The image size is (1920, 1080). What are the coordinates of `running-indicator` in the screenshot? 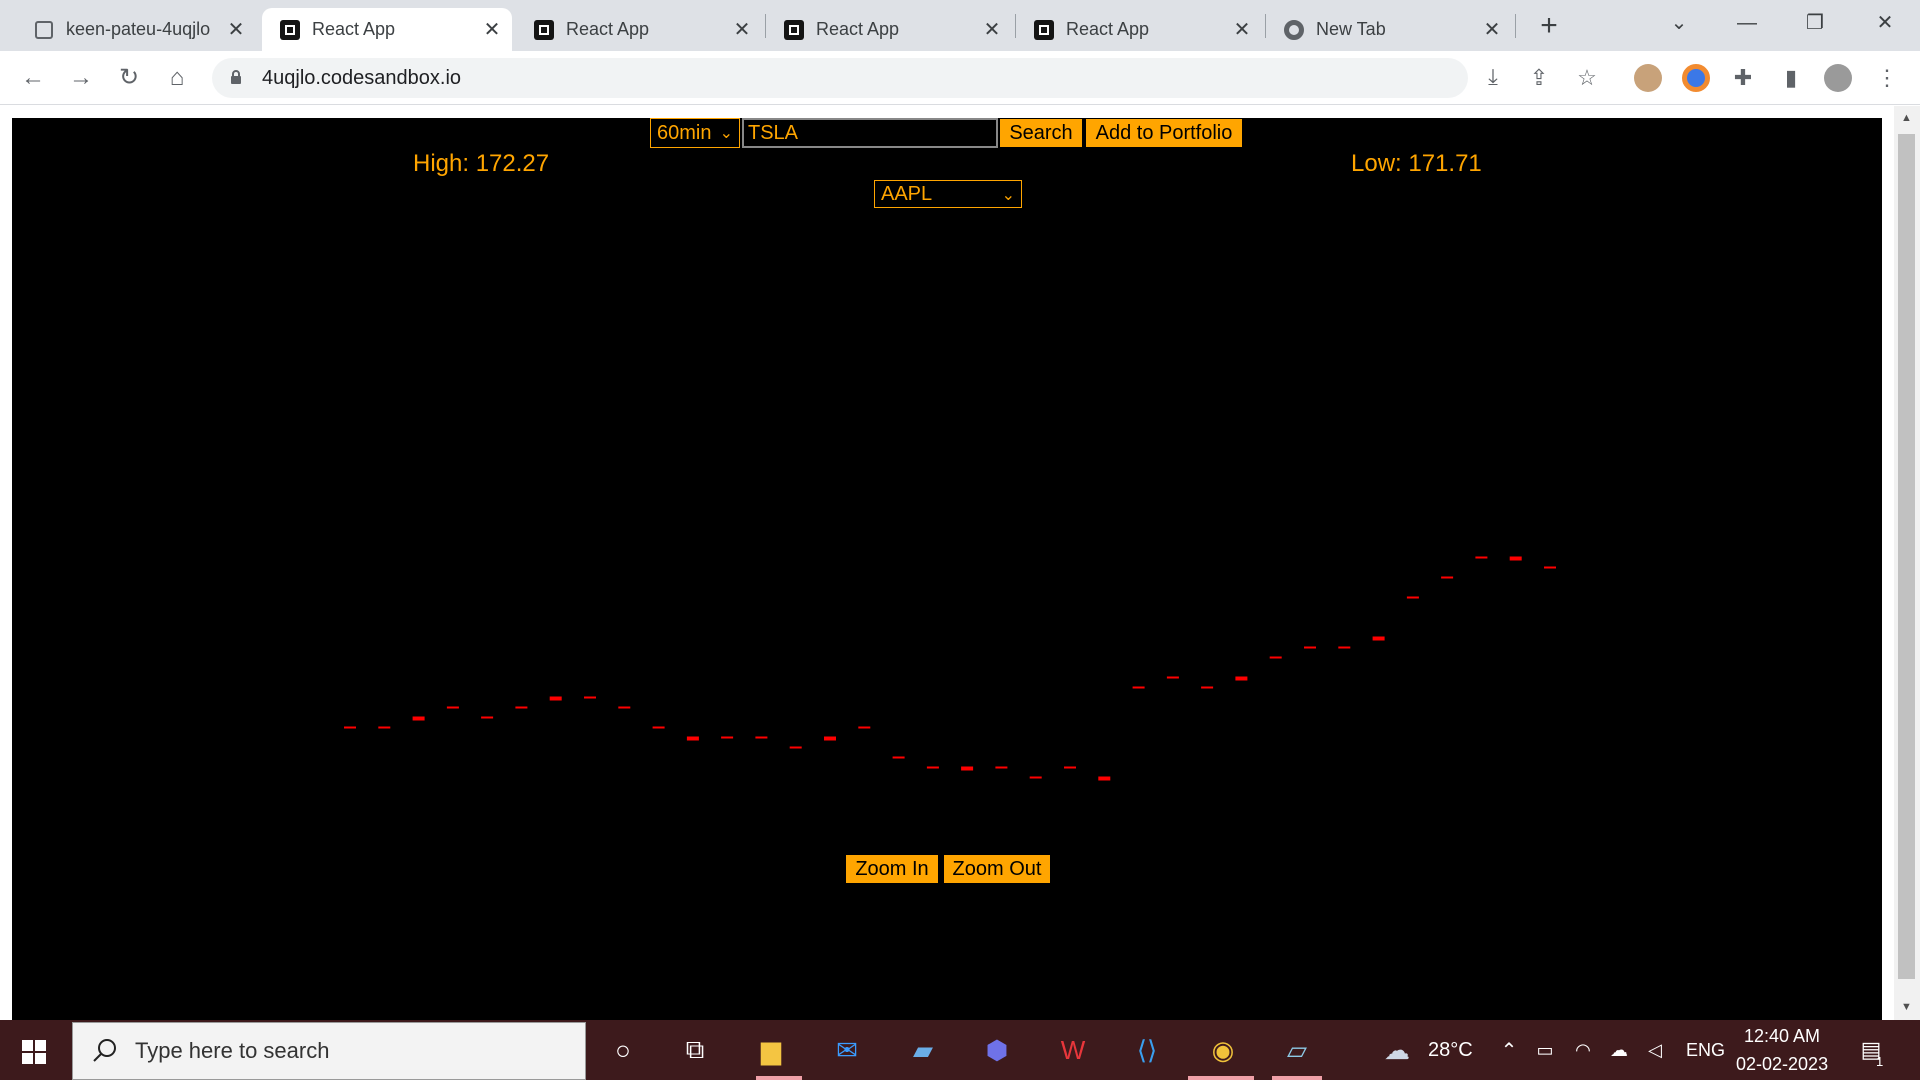 It's located at (1297, 1078).